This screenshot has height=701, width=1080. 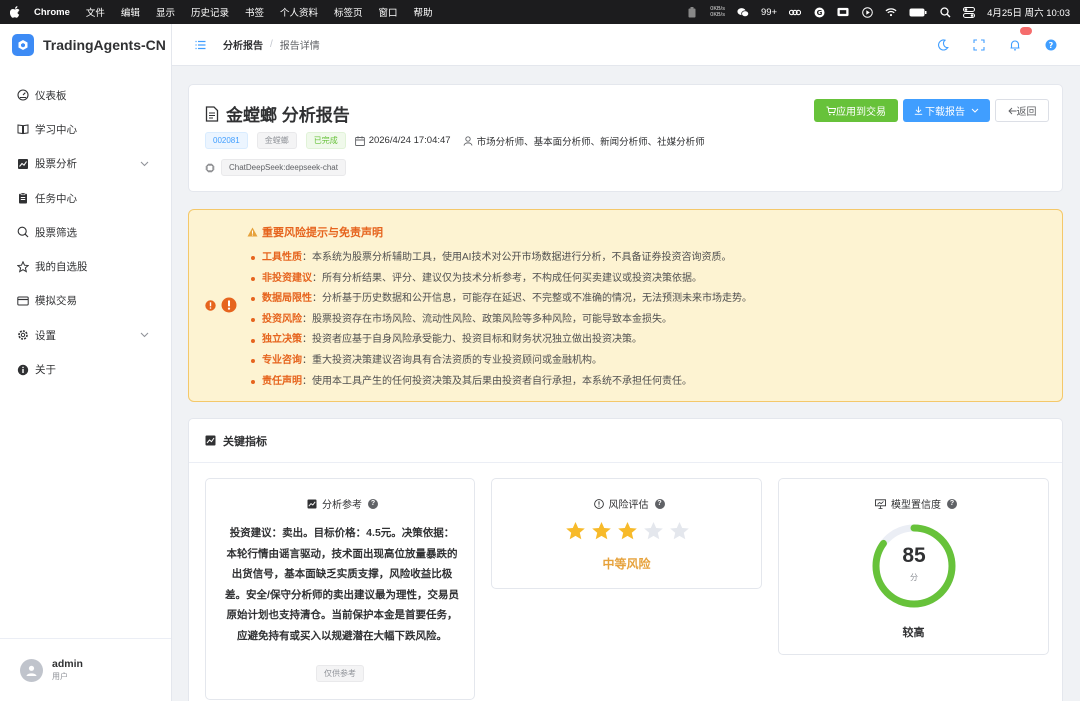 What do you see at coordinates (625, 441) in the screenshot?
I see `key-metrics-header: 关键指标` at bounding box center [625, 441].